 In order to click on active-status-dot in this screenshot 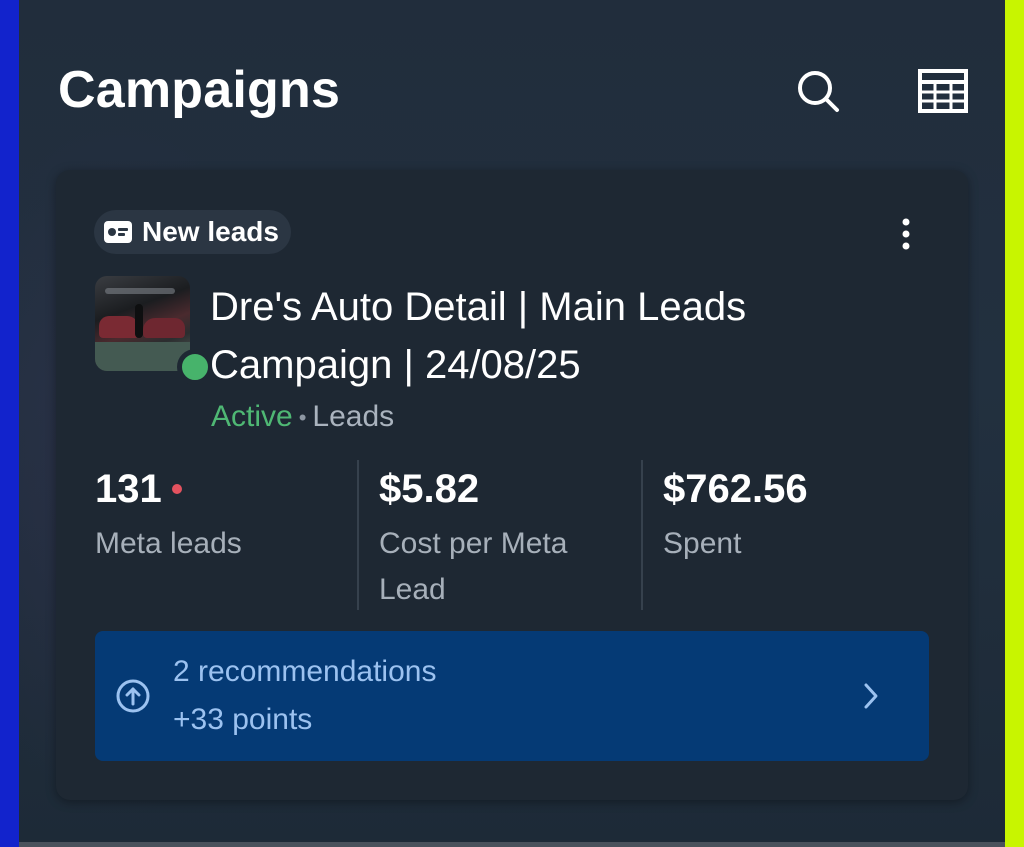, I will do `click(195, 367)`.